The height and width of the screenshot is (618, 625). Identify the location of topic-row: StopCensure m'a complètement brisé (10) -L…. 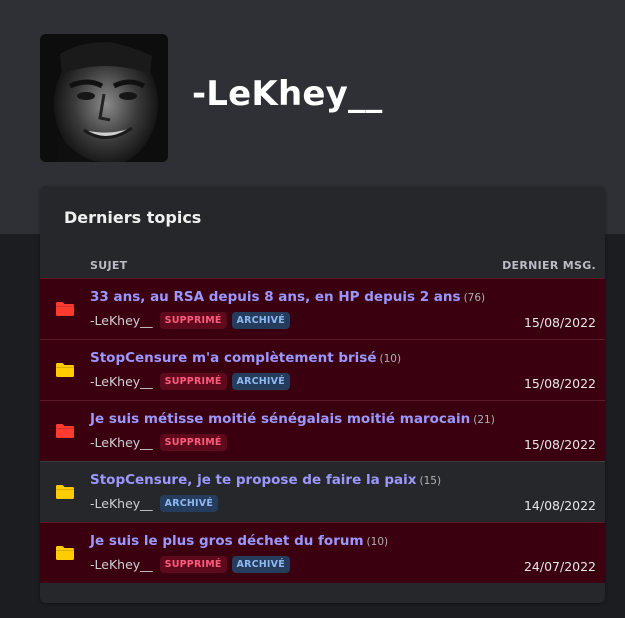
(322, 369).